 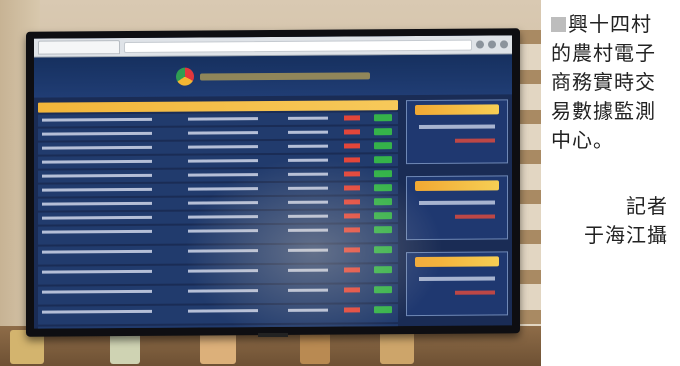 I want to click on dashboard-title-blur, so click(x=285, y=76).